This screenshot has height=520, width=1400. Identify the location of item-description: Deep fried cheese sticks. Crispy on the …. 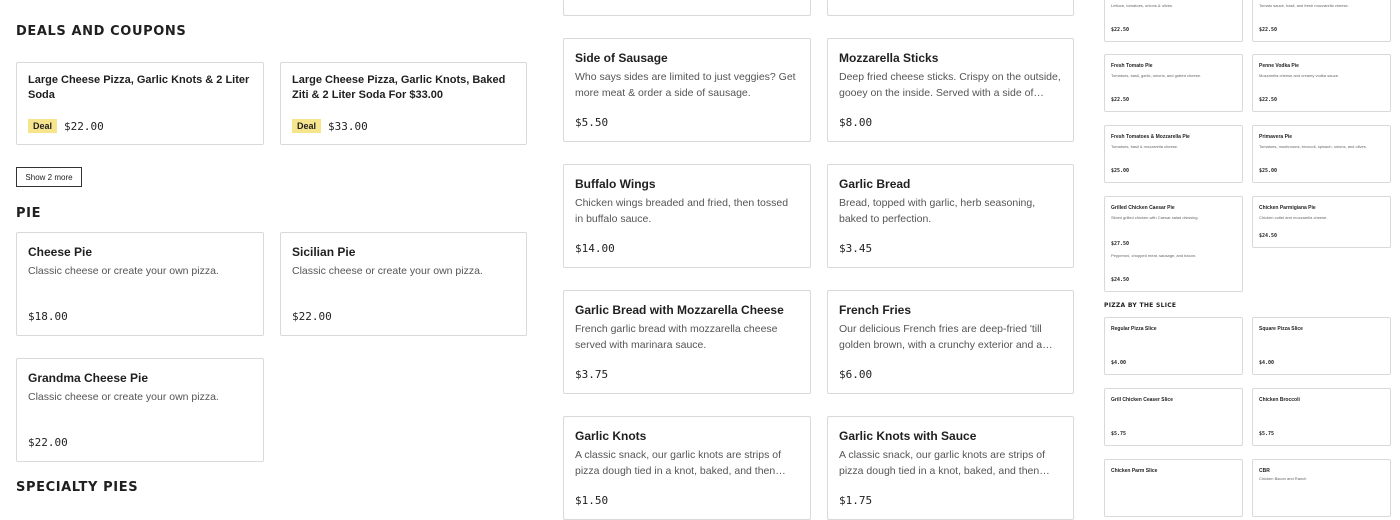
(950, 85).